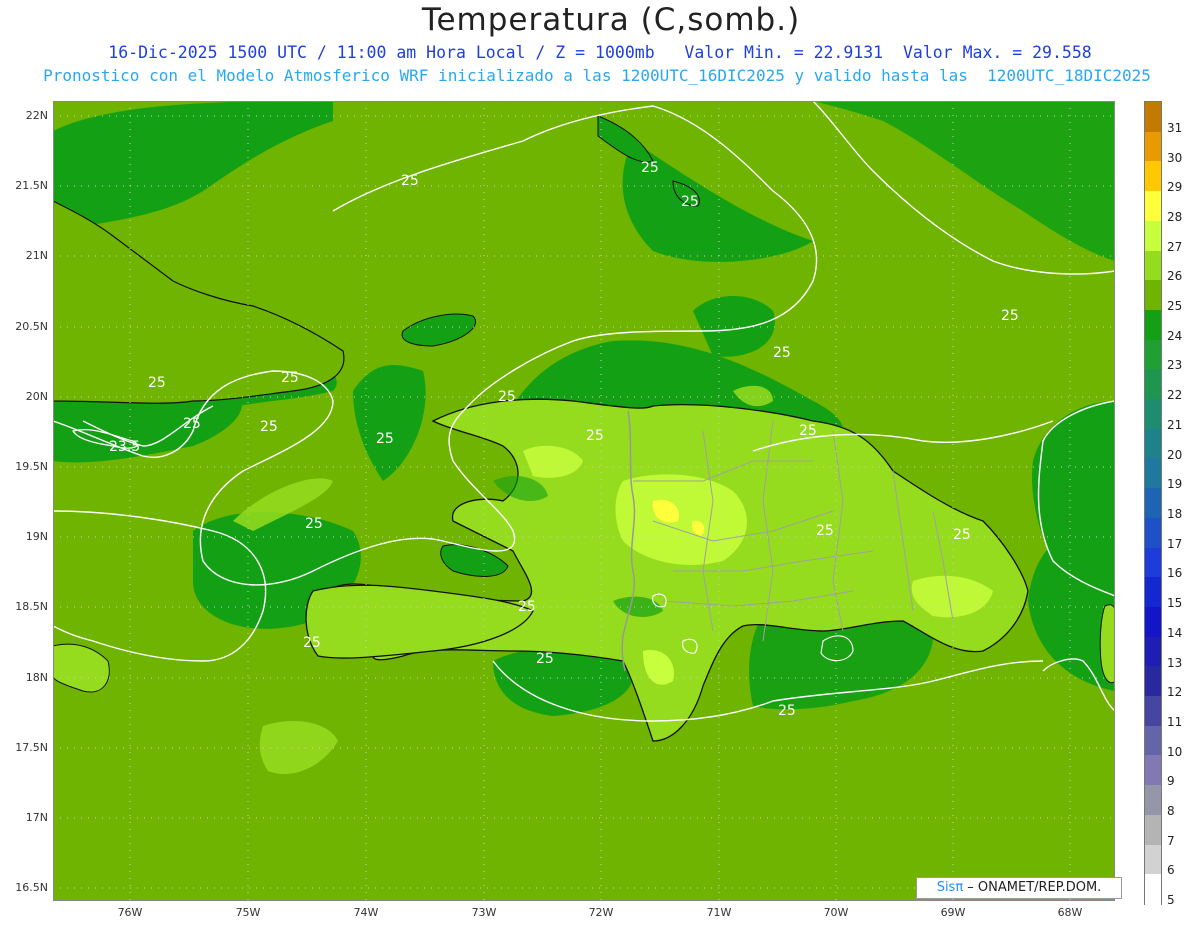 This screenshot has width=1200, height=927. I want to click on credit-box: Sisπ – ONAMET/REP.DOM., so click(1019, 888).